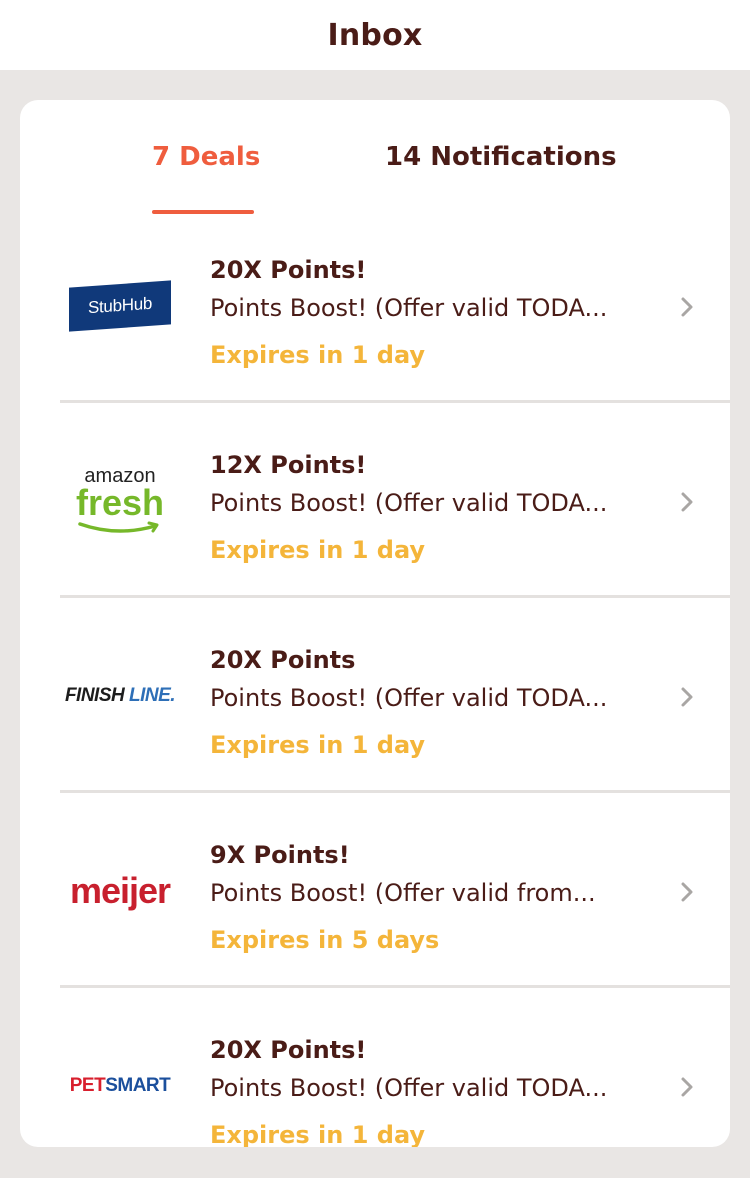 The height and width of the screenshot is (1178, 750). Describe the element at coordinates (280, 855) in the screenshot. I see `deal-points: 9X Points!` at that location.